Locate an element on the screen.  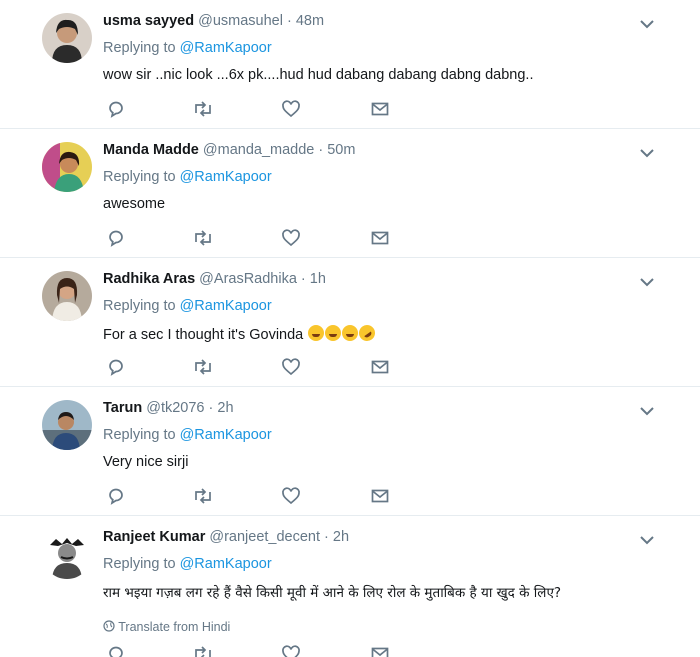
translate-link: Translate from Hindi is located at coordinates (166, 627).